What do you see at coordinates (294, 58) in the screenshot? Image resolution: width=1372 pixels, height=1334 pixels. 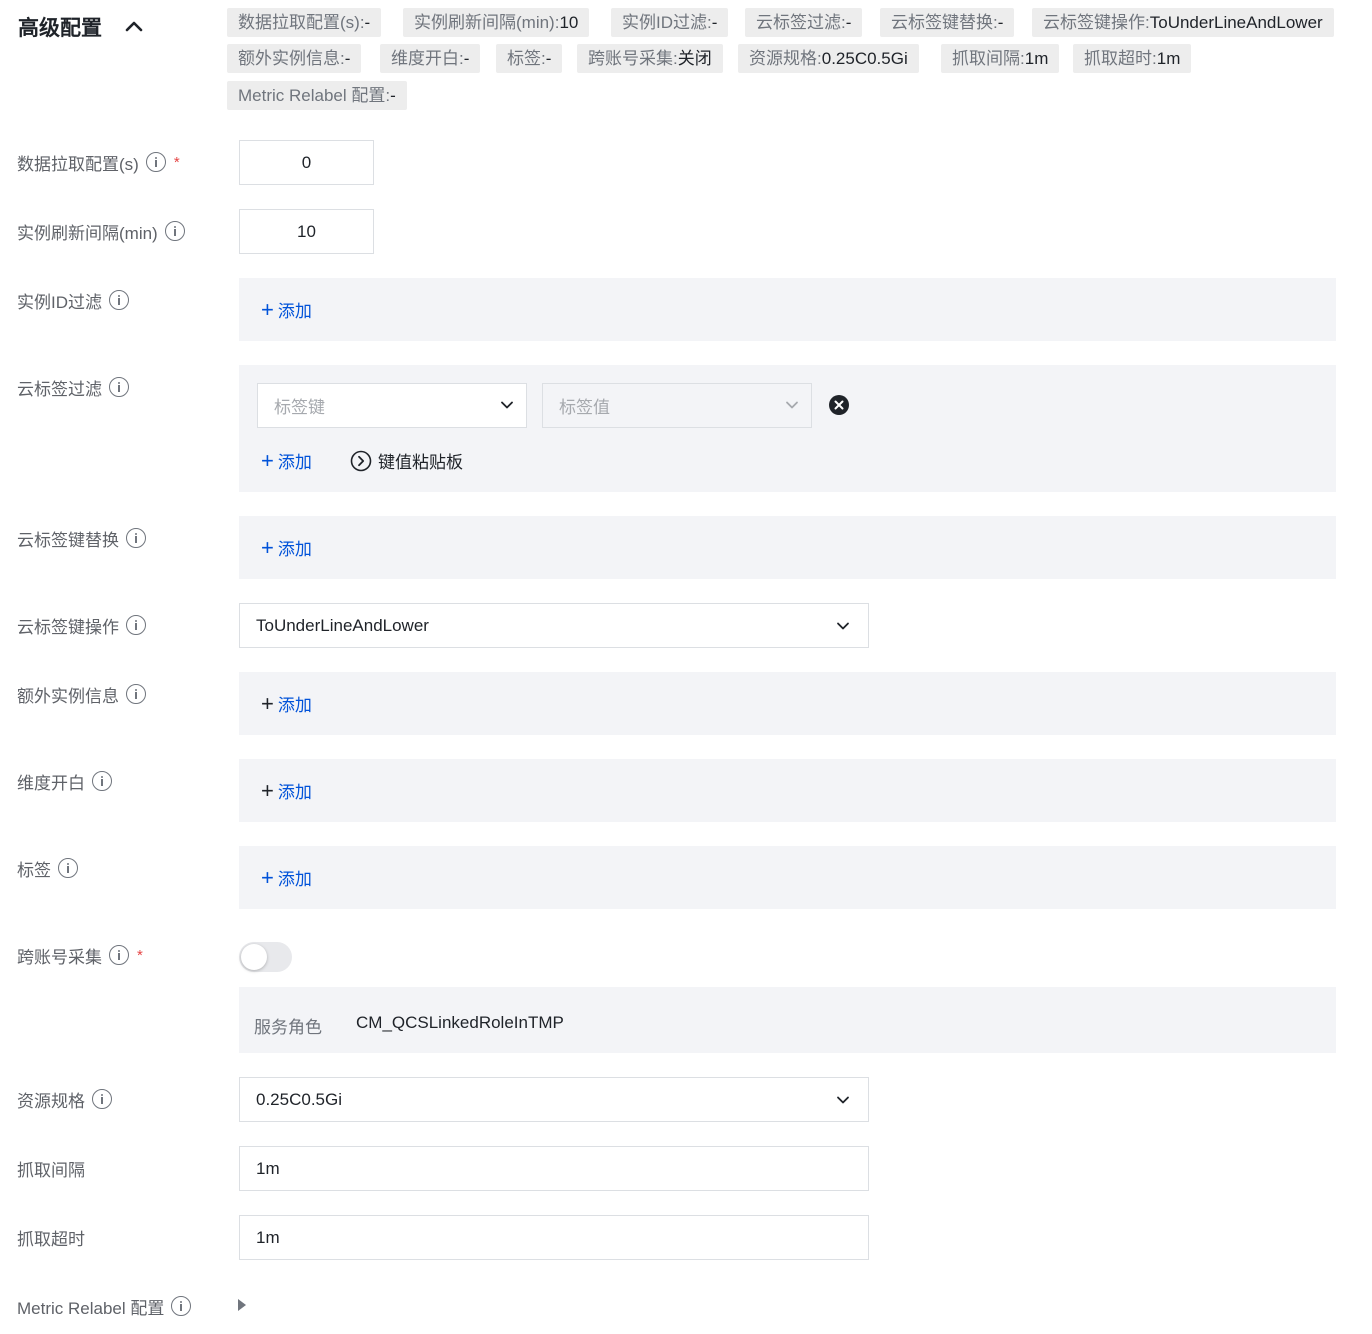 I see `summary-chip: 额外实例信息:-` at bounding box center [294, 58].